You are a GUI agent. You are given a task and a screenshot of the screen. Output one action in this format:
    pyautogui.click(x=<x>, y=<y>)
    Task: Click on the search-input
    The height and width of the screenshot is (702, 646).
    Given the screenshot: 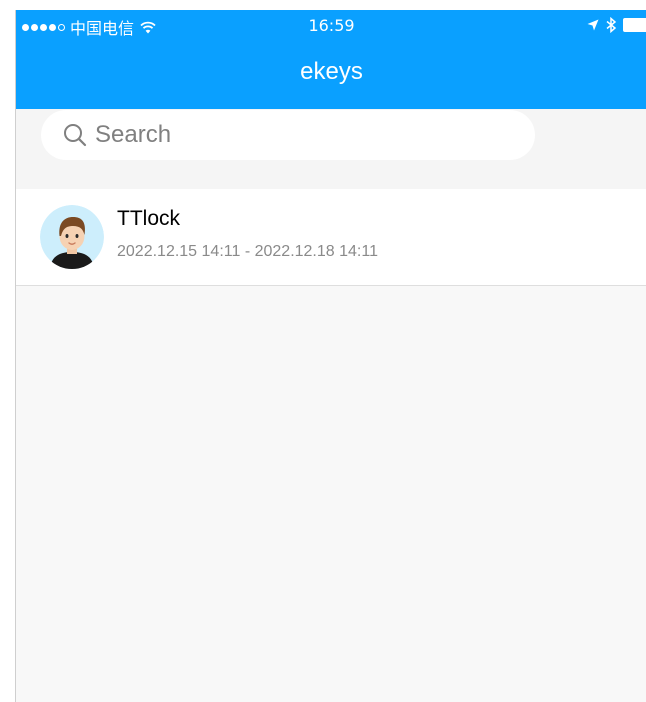 What is the action you would take?
    pyautogui.click(x=305, y=135)
    